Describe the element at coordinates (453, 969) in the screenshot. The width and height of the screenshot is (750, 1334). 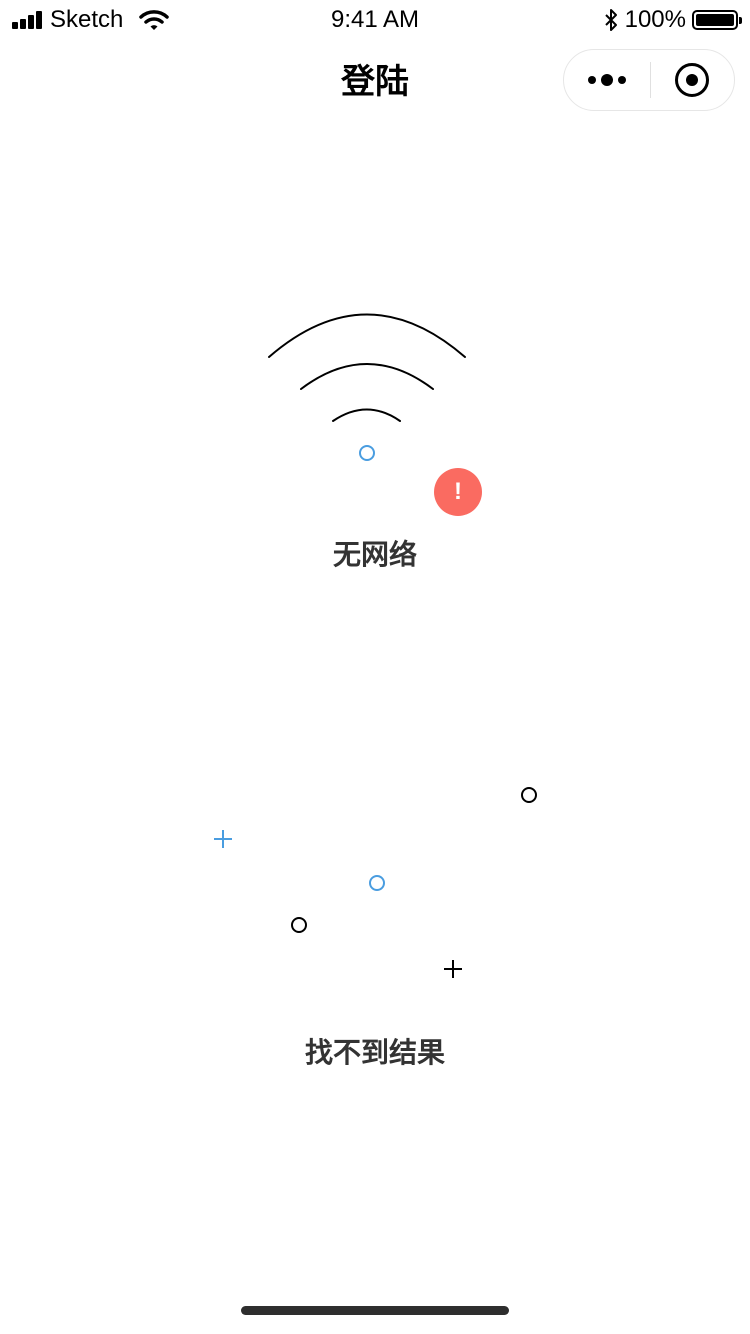
I see `deco-plus-black` at that location.